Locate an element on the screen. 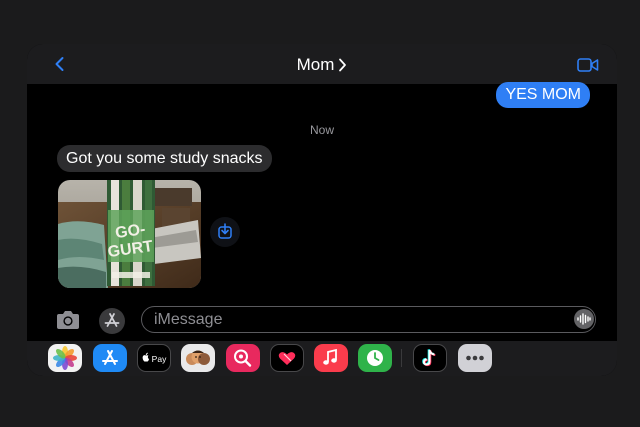  tiktok-icon is located at coordinates (429, 358).